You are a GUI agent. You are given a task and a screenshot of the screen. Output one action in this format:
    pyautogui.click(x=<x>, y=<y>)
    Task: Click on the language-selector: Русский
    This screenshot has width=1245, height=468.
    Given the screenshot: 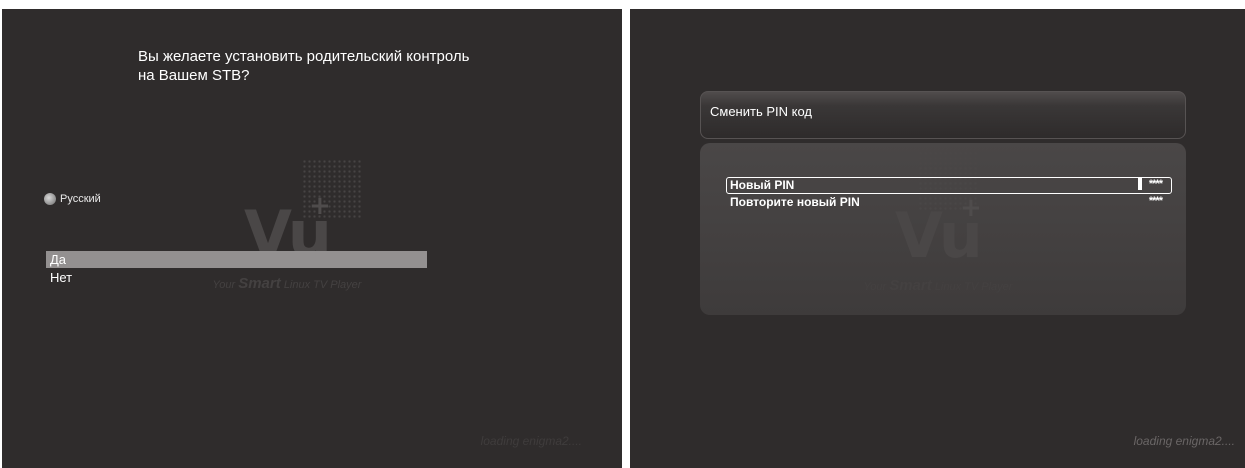 What is the action you would take?
    pyautogui.click(x=72, y=199)
    